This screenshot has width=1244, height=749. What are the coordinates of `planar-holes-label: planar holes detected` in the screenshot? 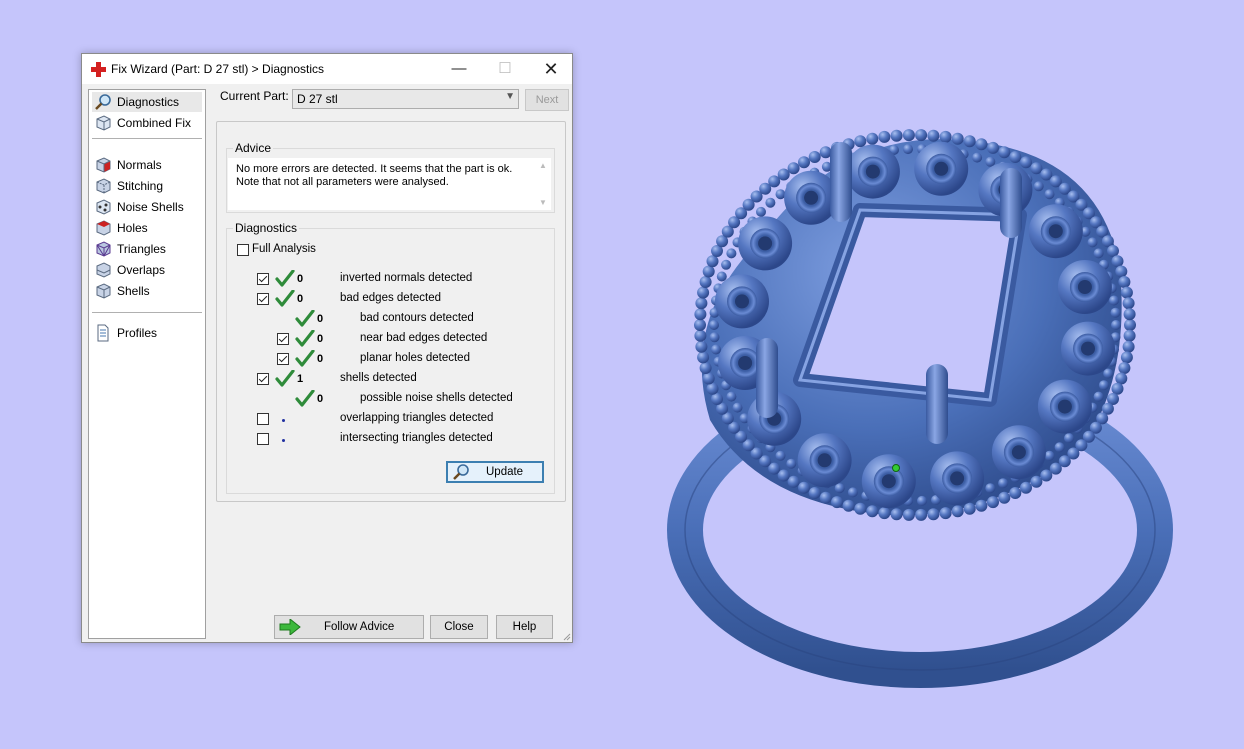 It's located at (415, 358).